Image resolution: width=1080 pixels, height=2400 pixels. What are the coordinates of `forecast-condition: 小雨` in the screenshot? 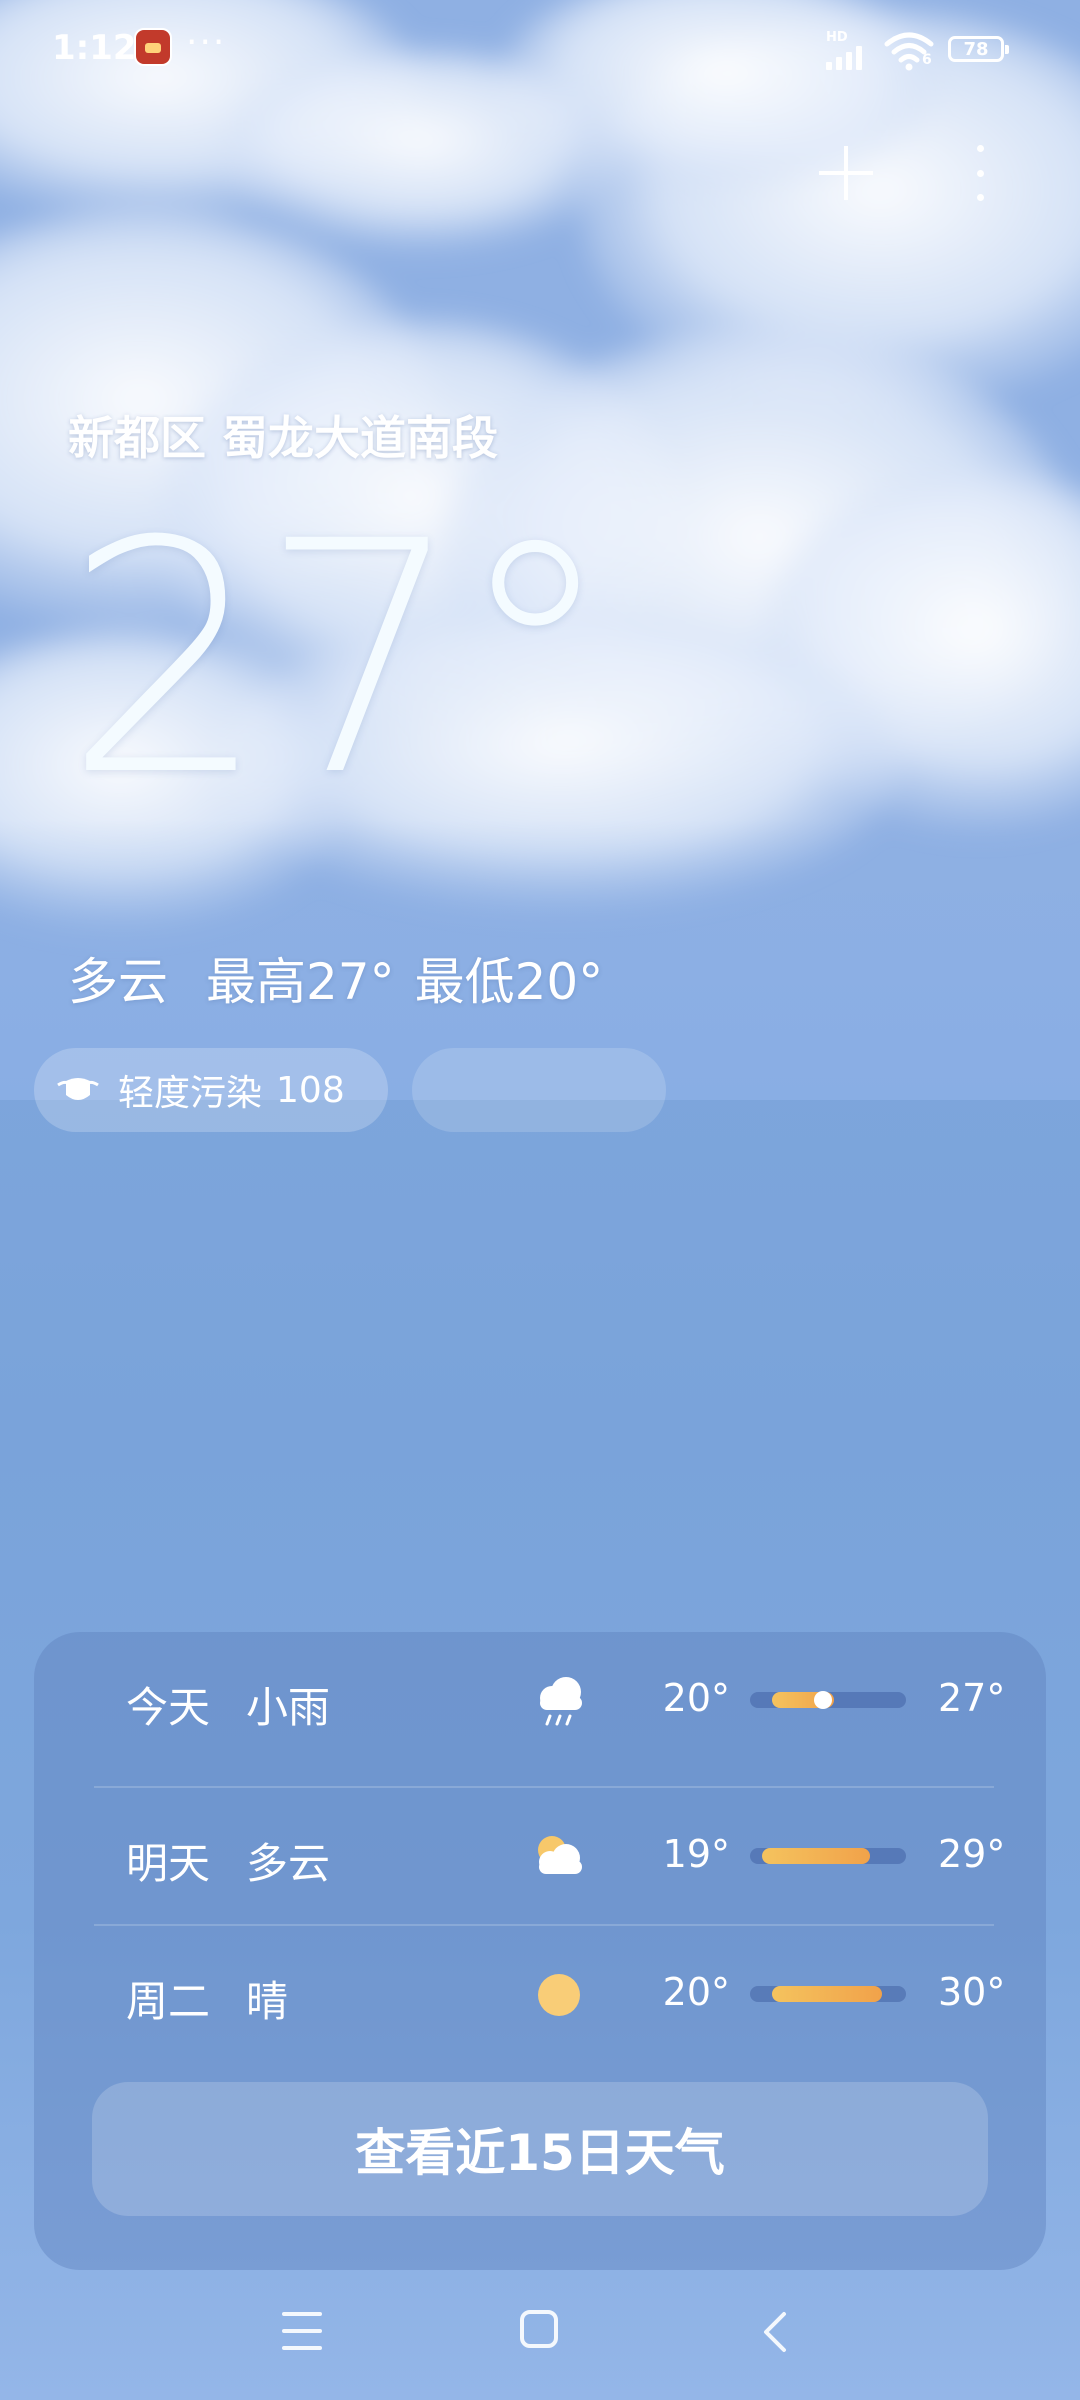 It's located at (288, 1707).